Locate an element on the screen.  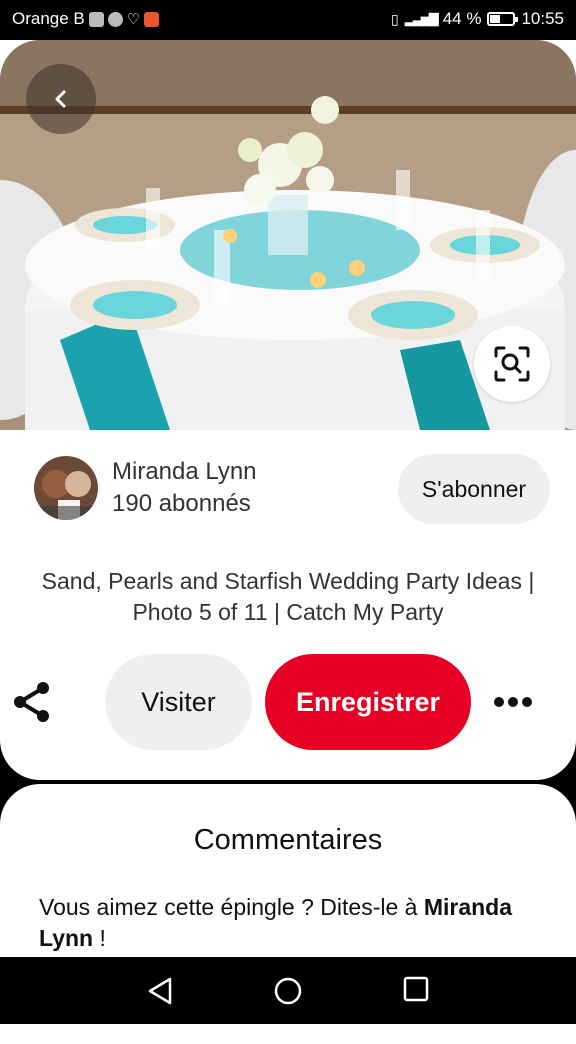
status-left: Orange B ♡ is located at coordinates (86, 19).